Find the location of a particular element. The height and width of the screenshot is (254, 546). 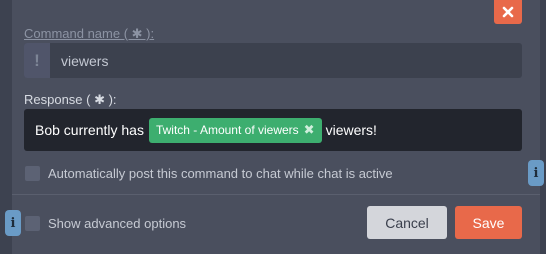

command-name-label: Command name ( ✱ ): is located at coordinates (89, 33).